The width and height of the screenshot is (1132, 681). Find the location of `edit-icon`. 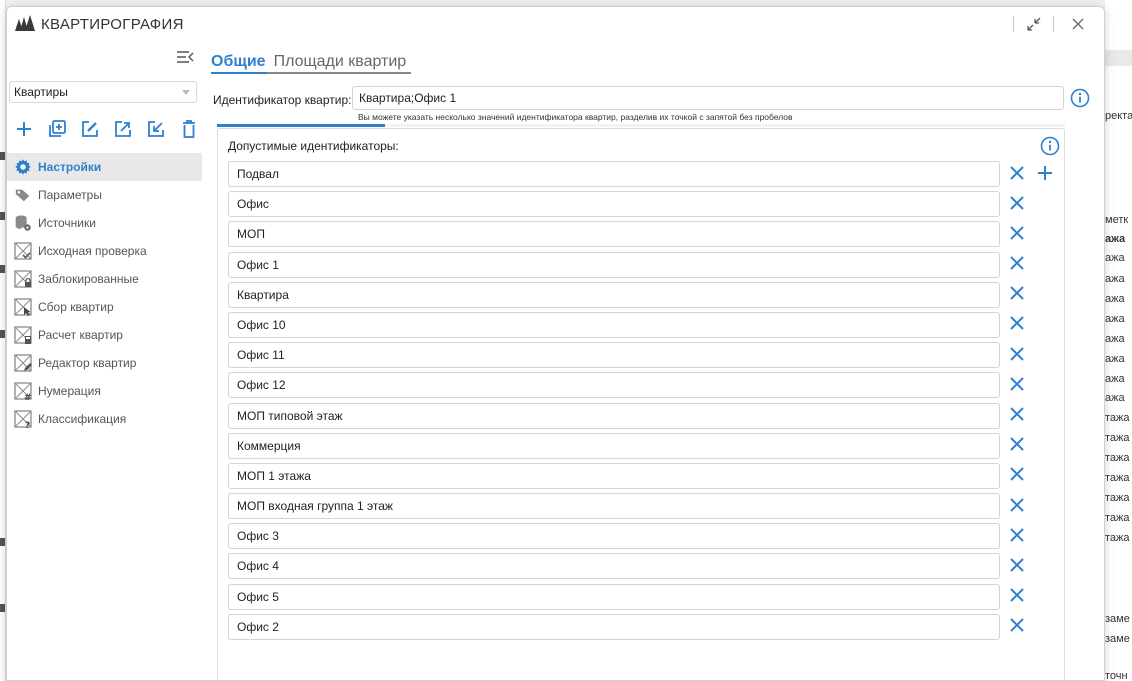

edit-icon is located at coordinates (90, 129).